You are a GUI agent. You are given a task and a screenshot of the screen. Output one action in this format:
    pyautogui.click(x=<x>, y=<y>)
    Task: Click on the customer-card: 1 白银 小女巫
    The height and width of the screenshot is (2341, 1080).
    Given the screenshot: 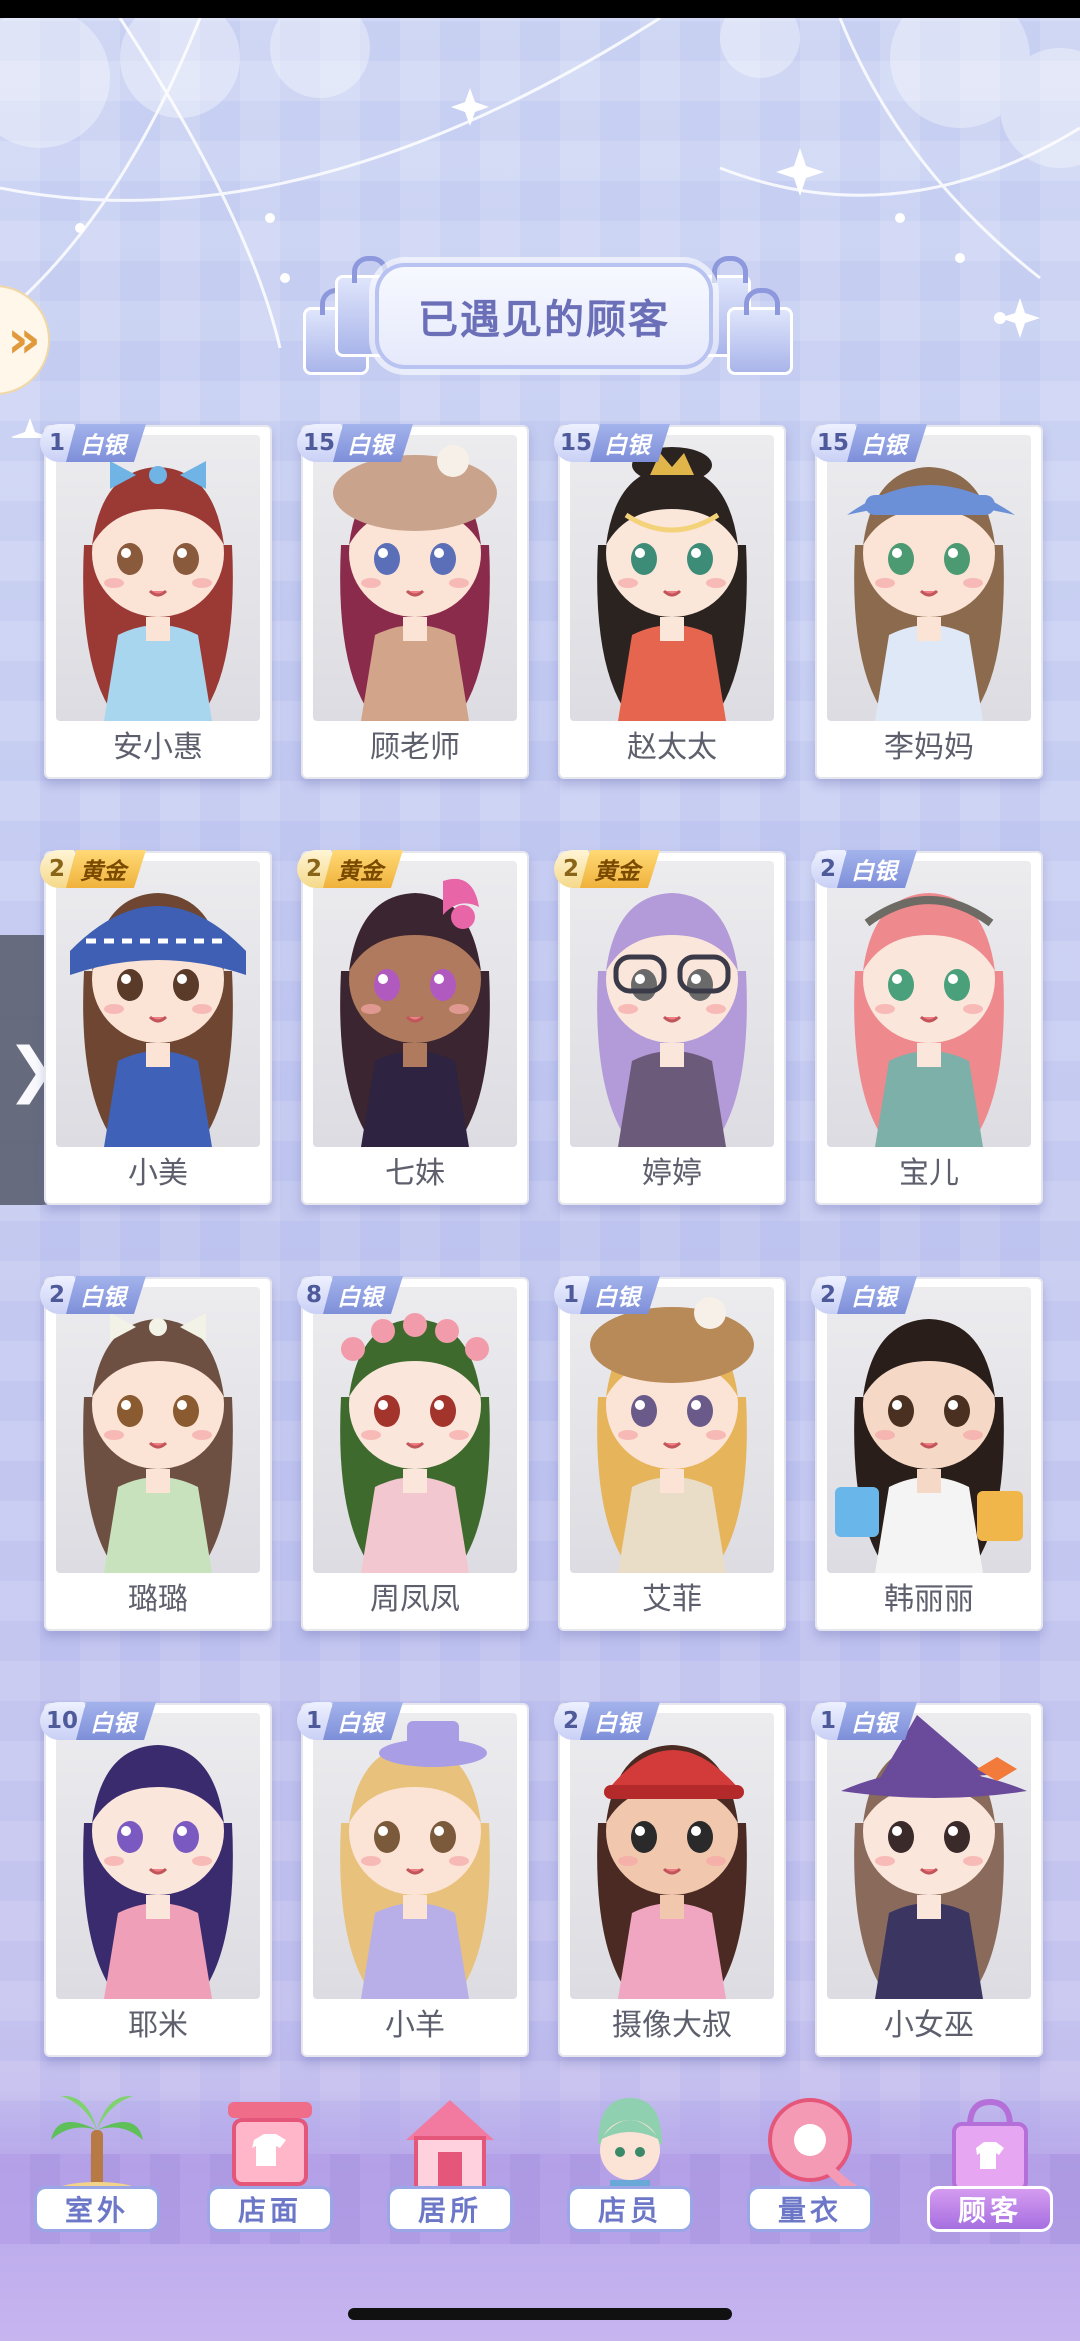 What is the action you would take?
    pyautogui.click(x=927, y=1879)
    